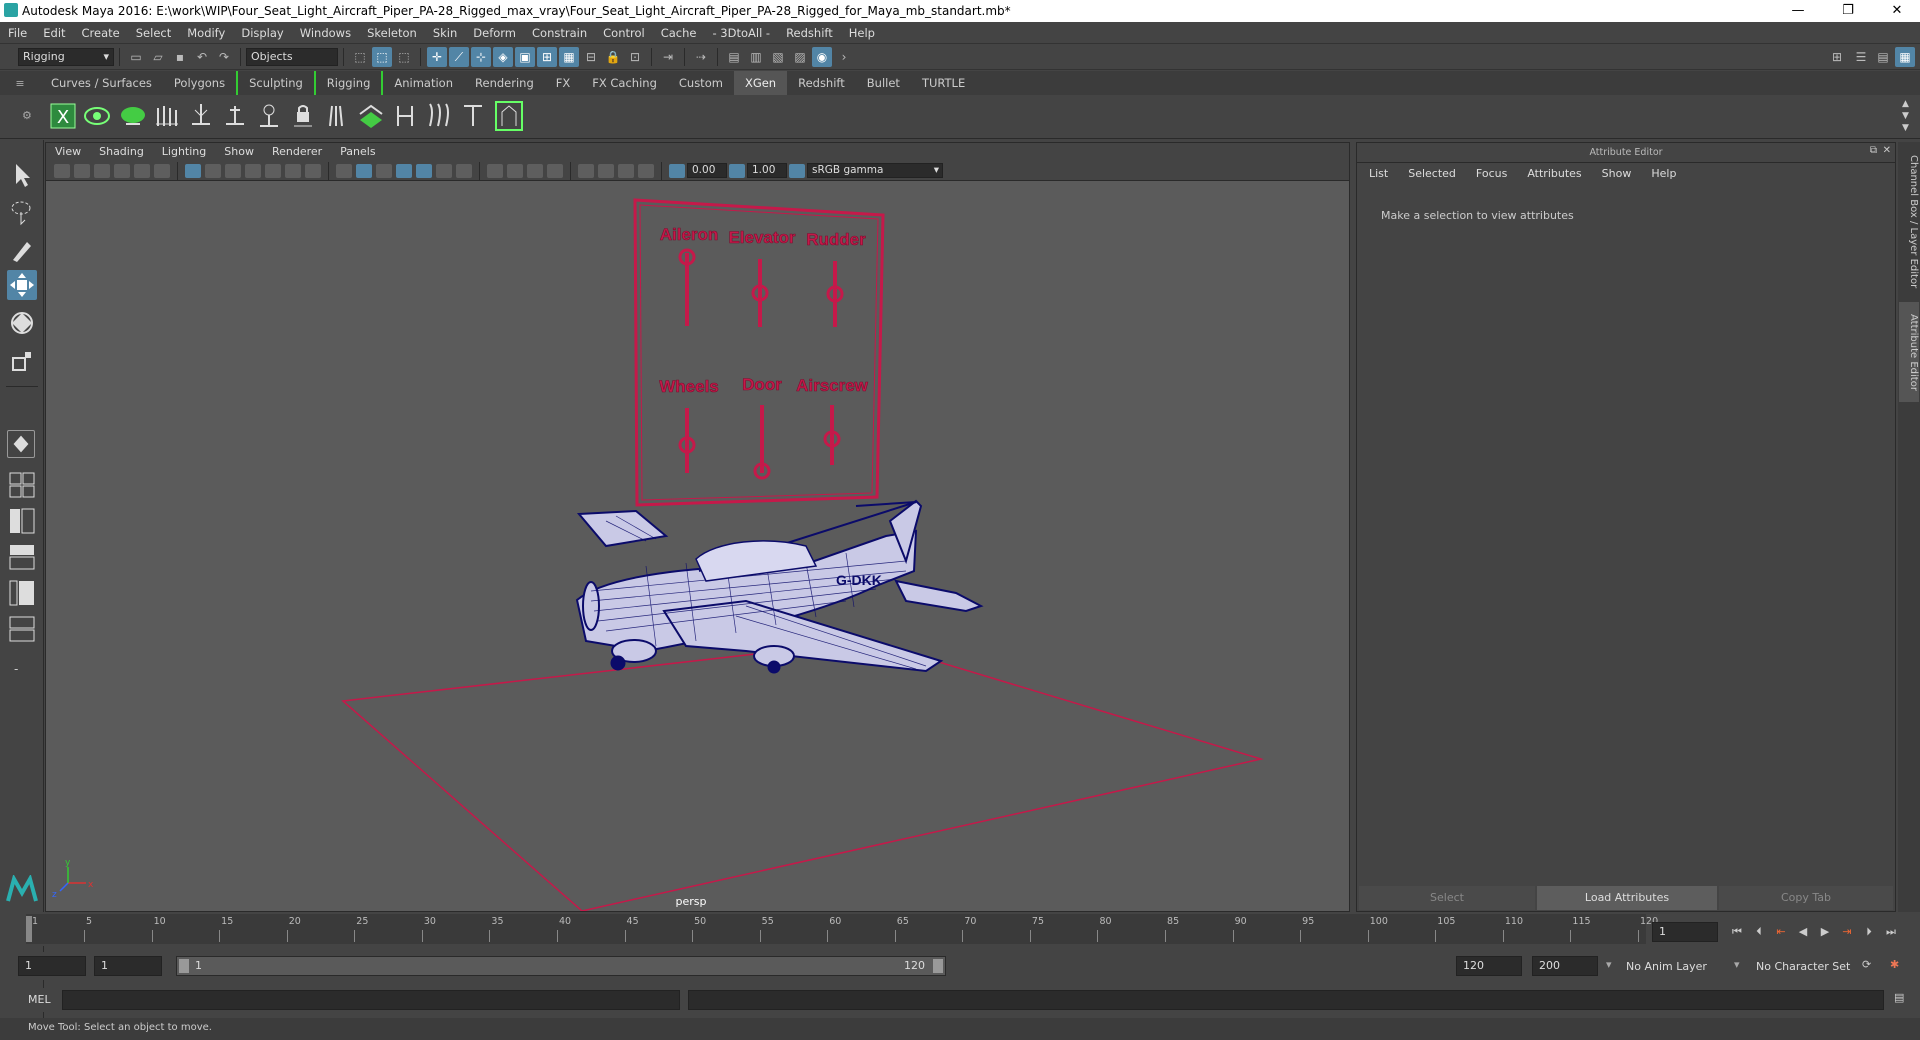 The height and width of the screenshot is (1040, 1920). I want to click on xgen-bake-guide-icon, so click(405, 116).